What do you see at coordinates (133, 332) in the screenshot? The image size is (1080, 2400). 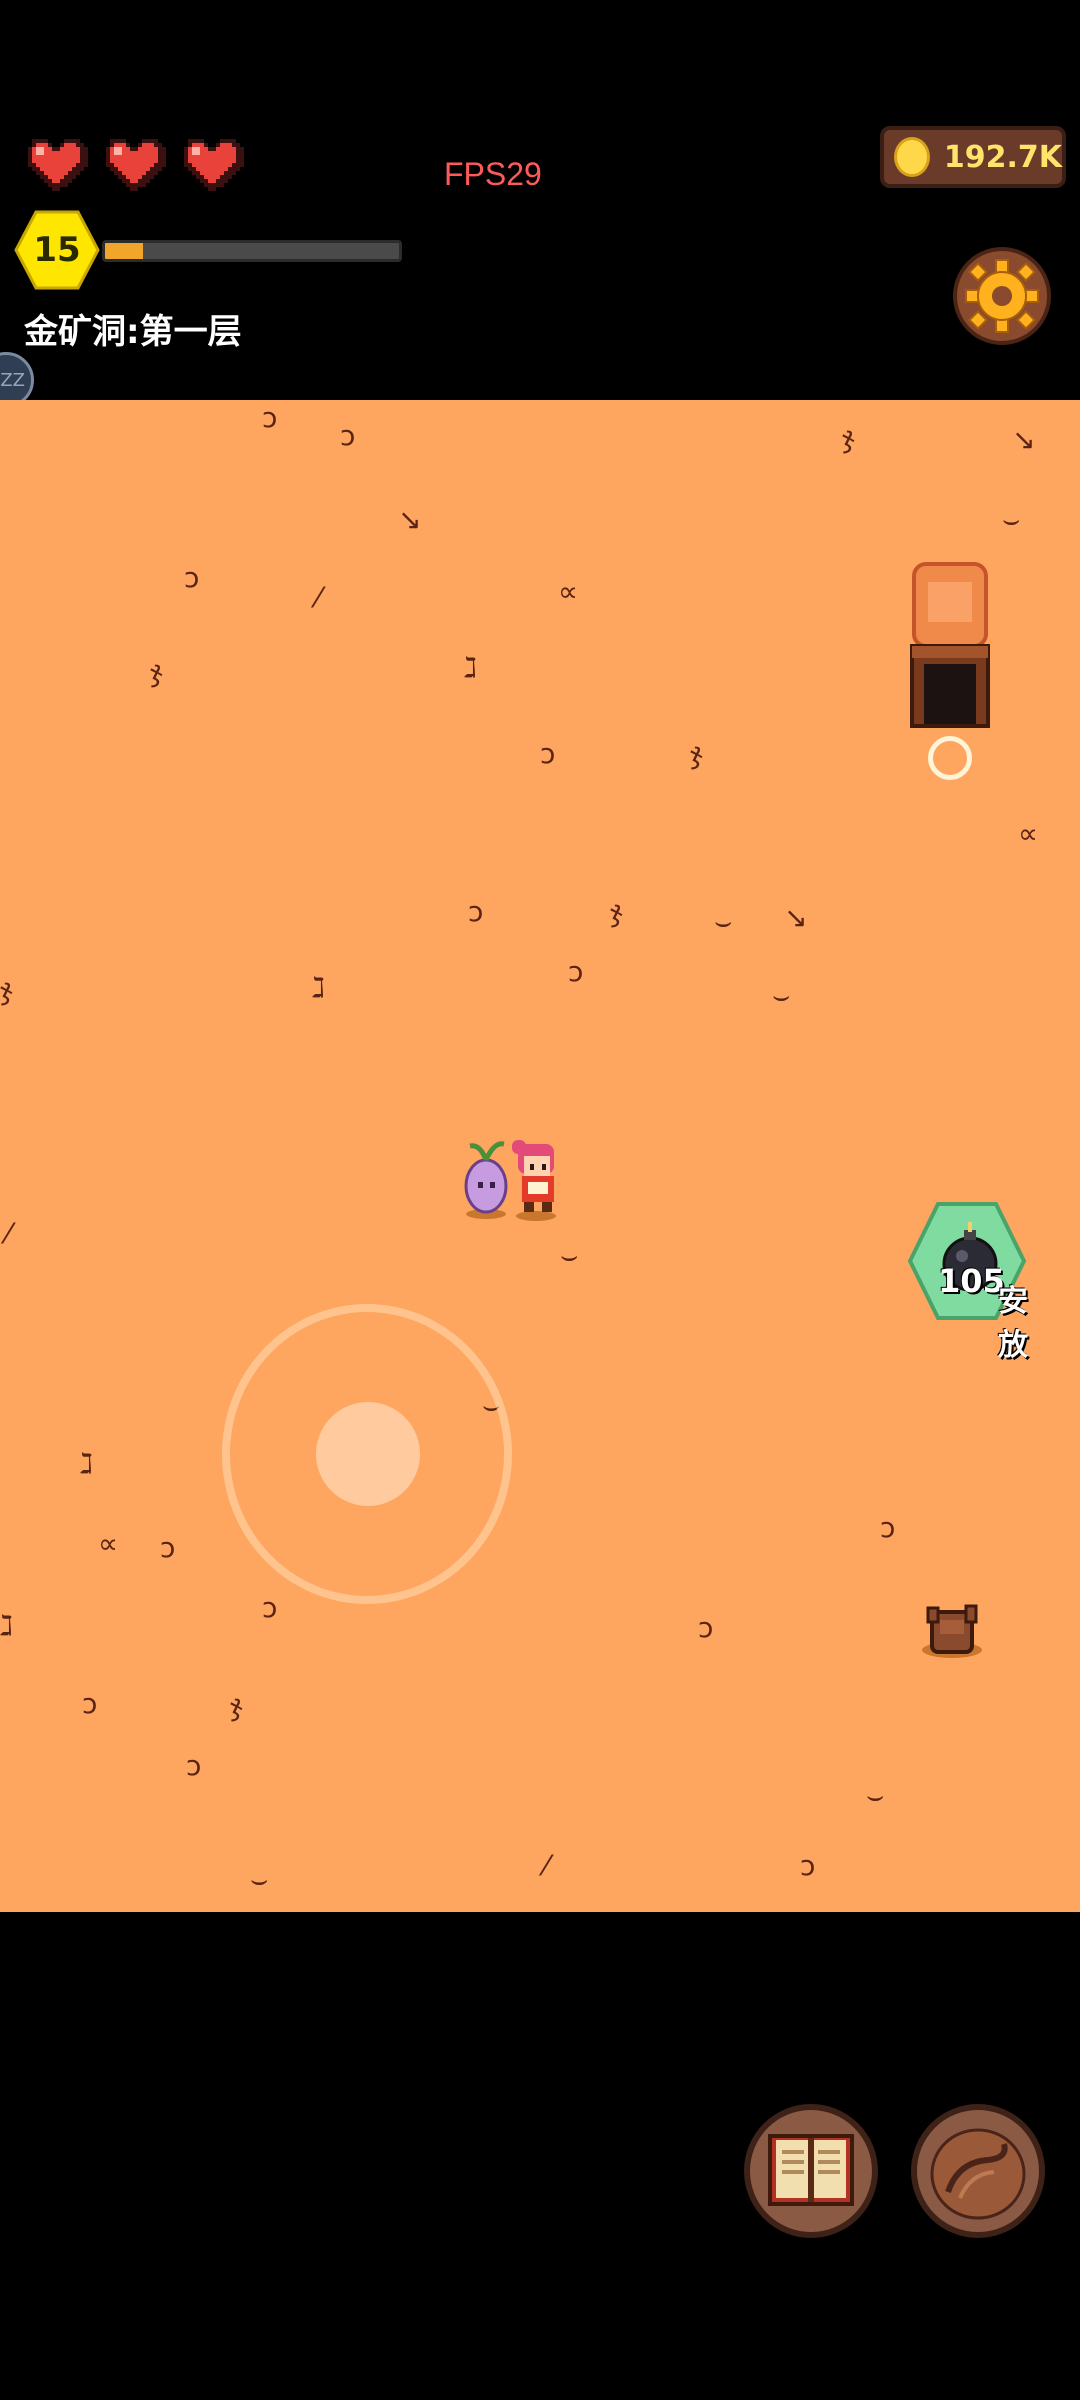 I see `location-label: 金矿洞:第一层` at bounding box center [133, 332].